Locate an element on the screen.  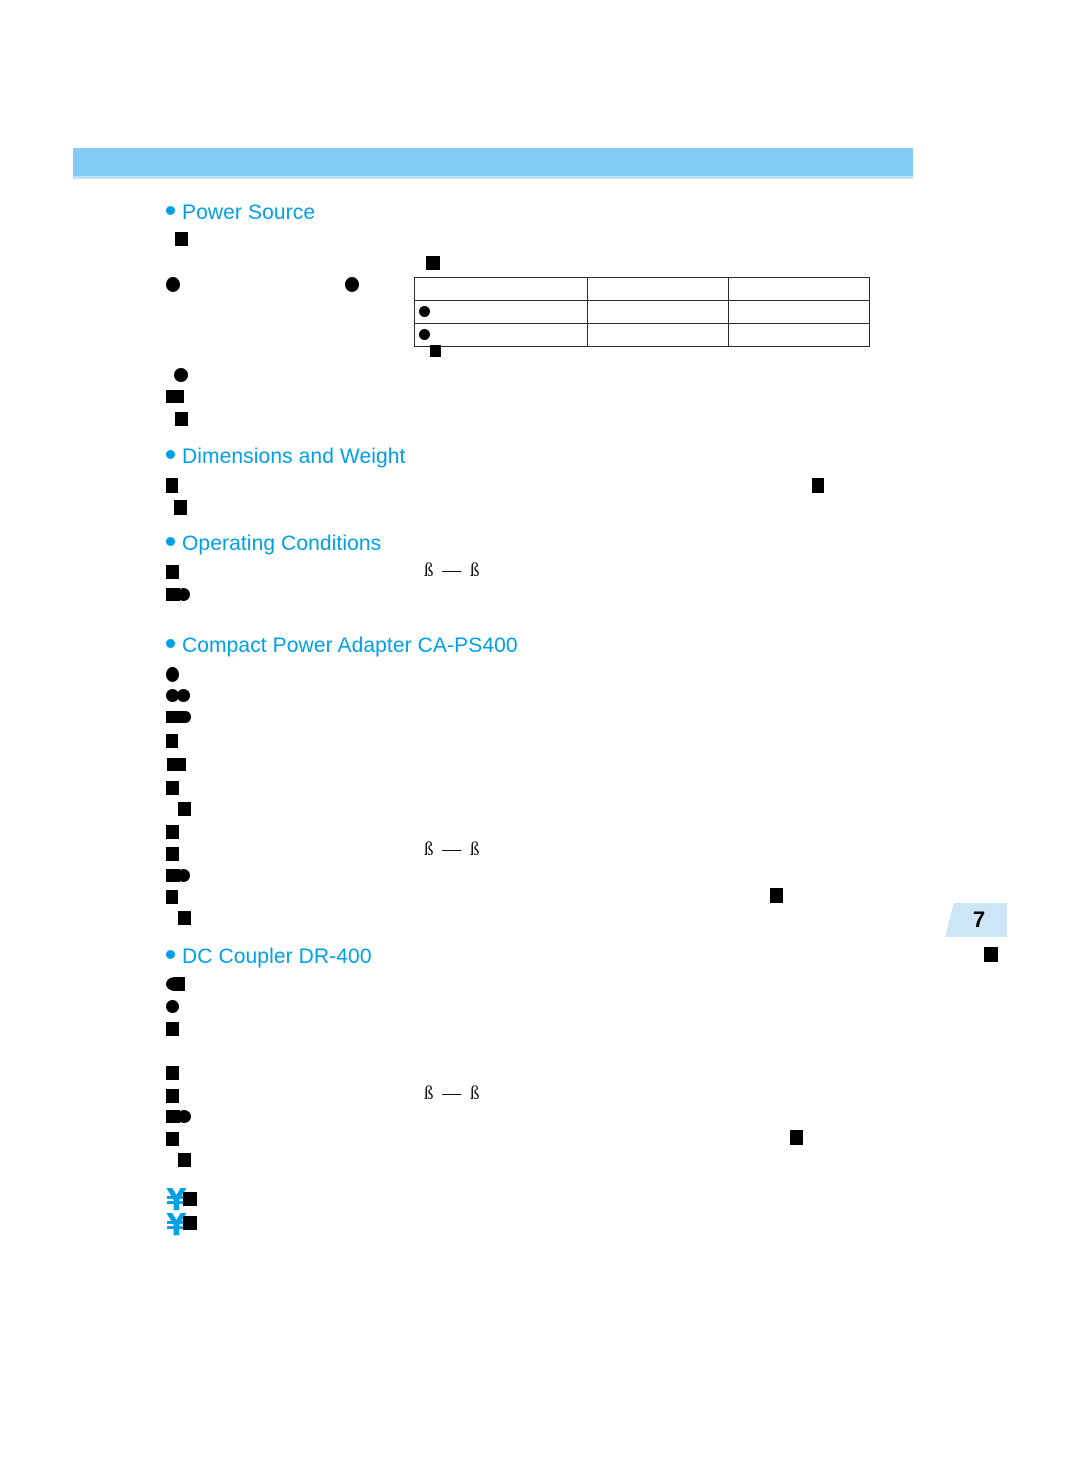
section-heading-power-source: Power Source is located at coordinates (240, 212).